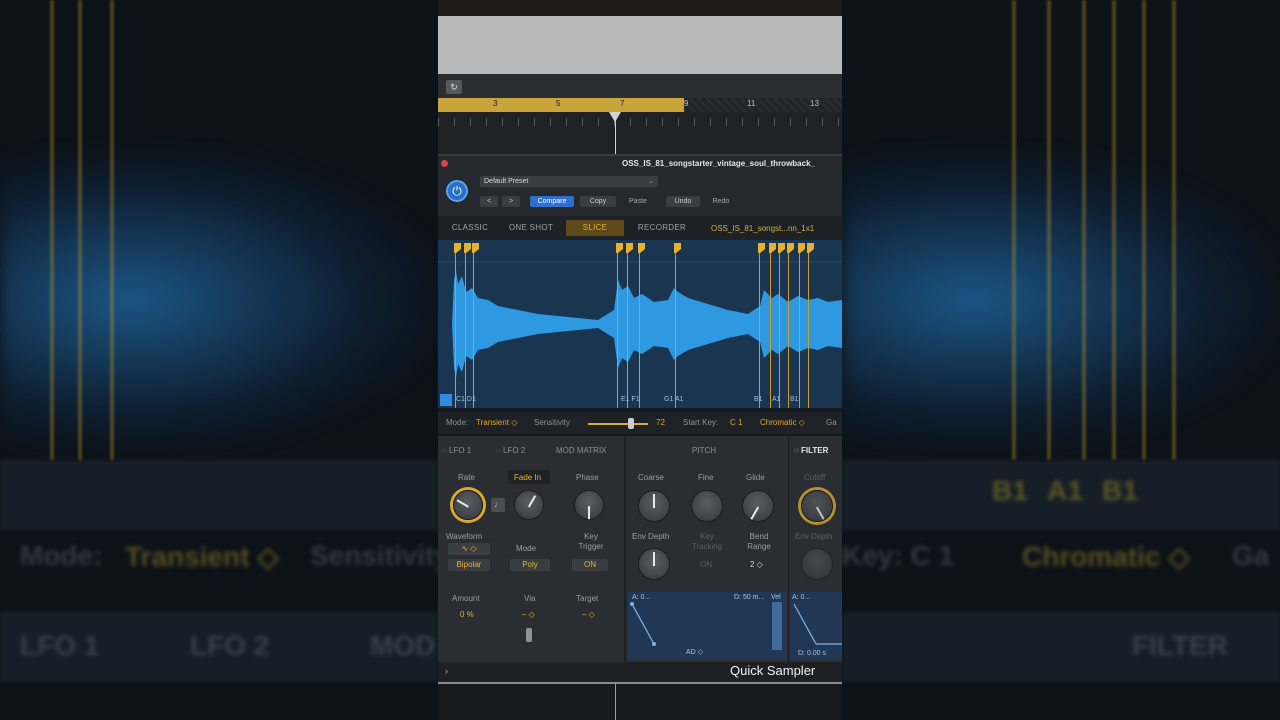 This screenshot has height=720, width=1280. Describe the element at coordinates (654, 564) in the screenshot. I see `env-depth-knob` at that location.